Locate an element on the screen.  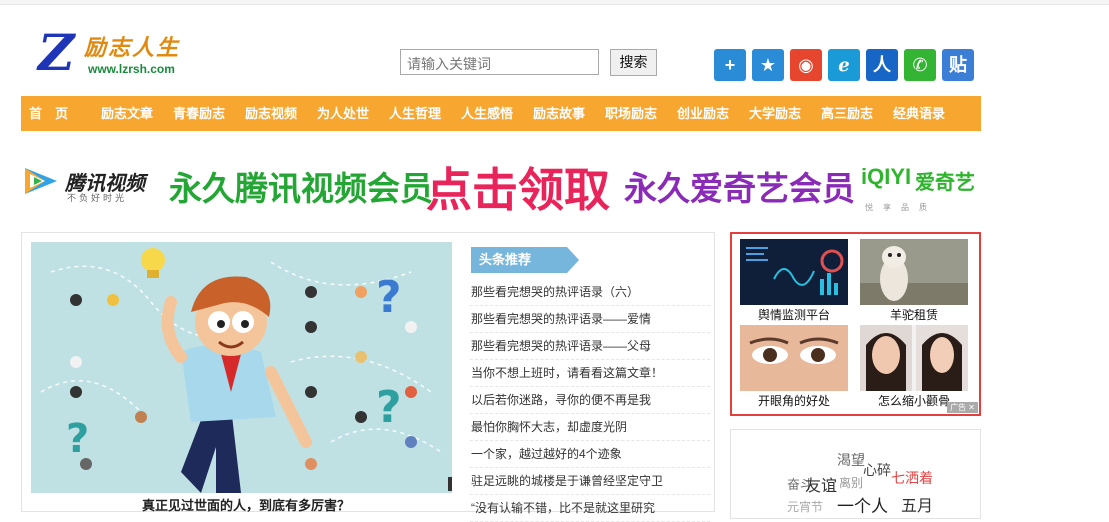
ad-close-mark: 广告 ✕ is located at coordinates (962, 407).